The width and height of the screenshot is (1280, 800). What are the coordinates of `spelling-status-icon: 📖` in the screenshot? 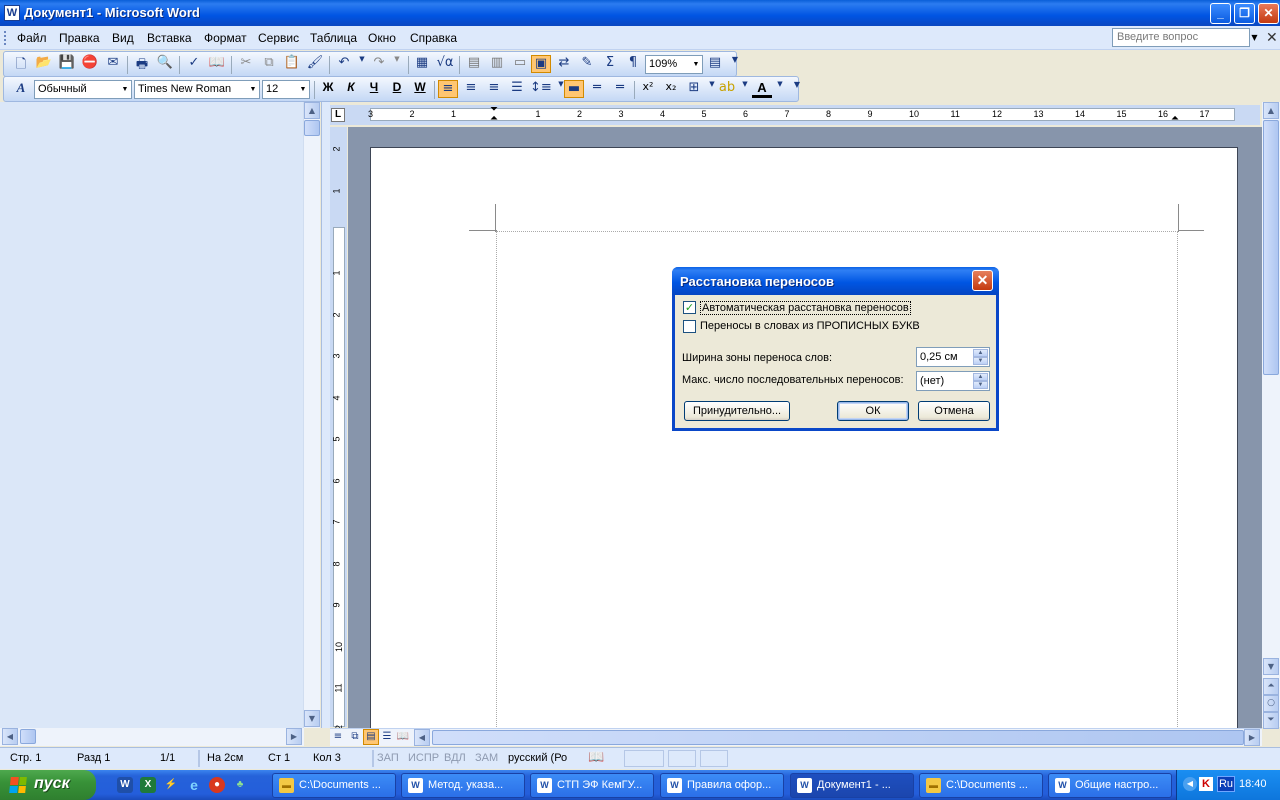 It's located at (596, 757).